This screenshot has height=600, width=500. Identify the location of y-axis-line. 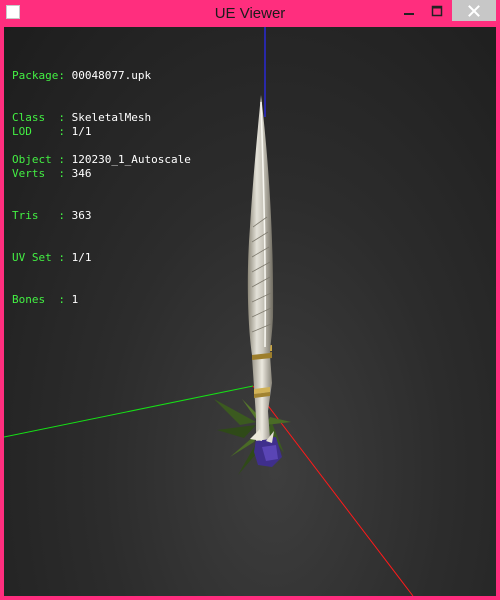
(129, 411).